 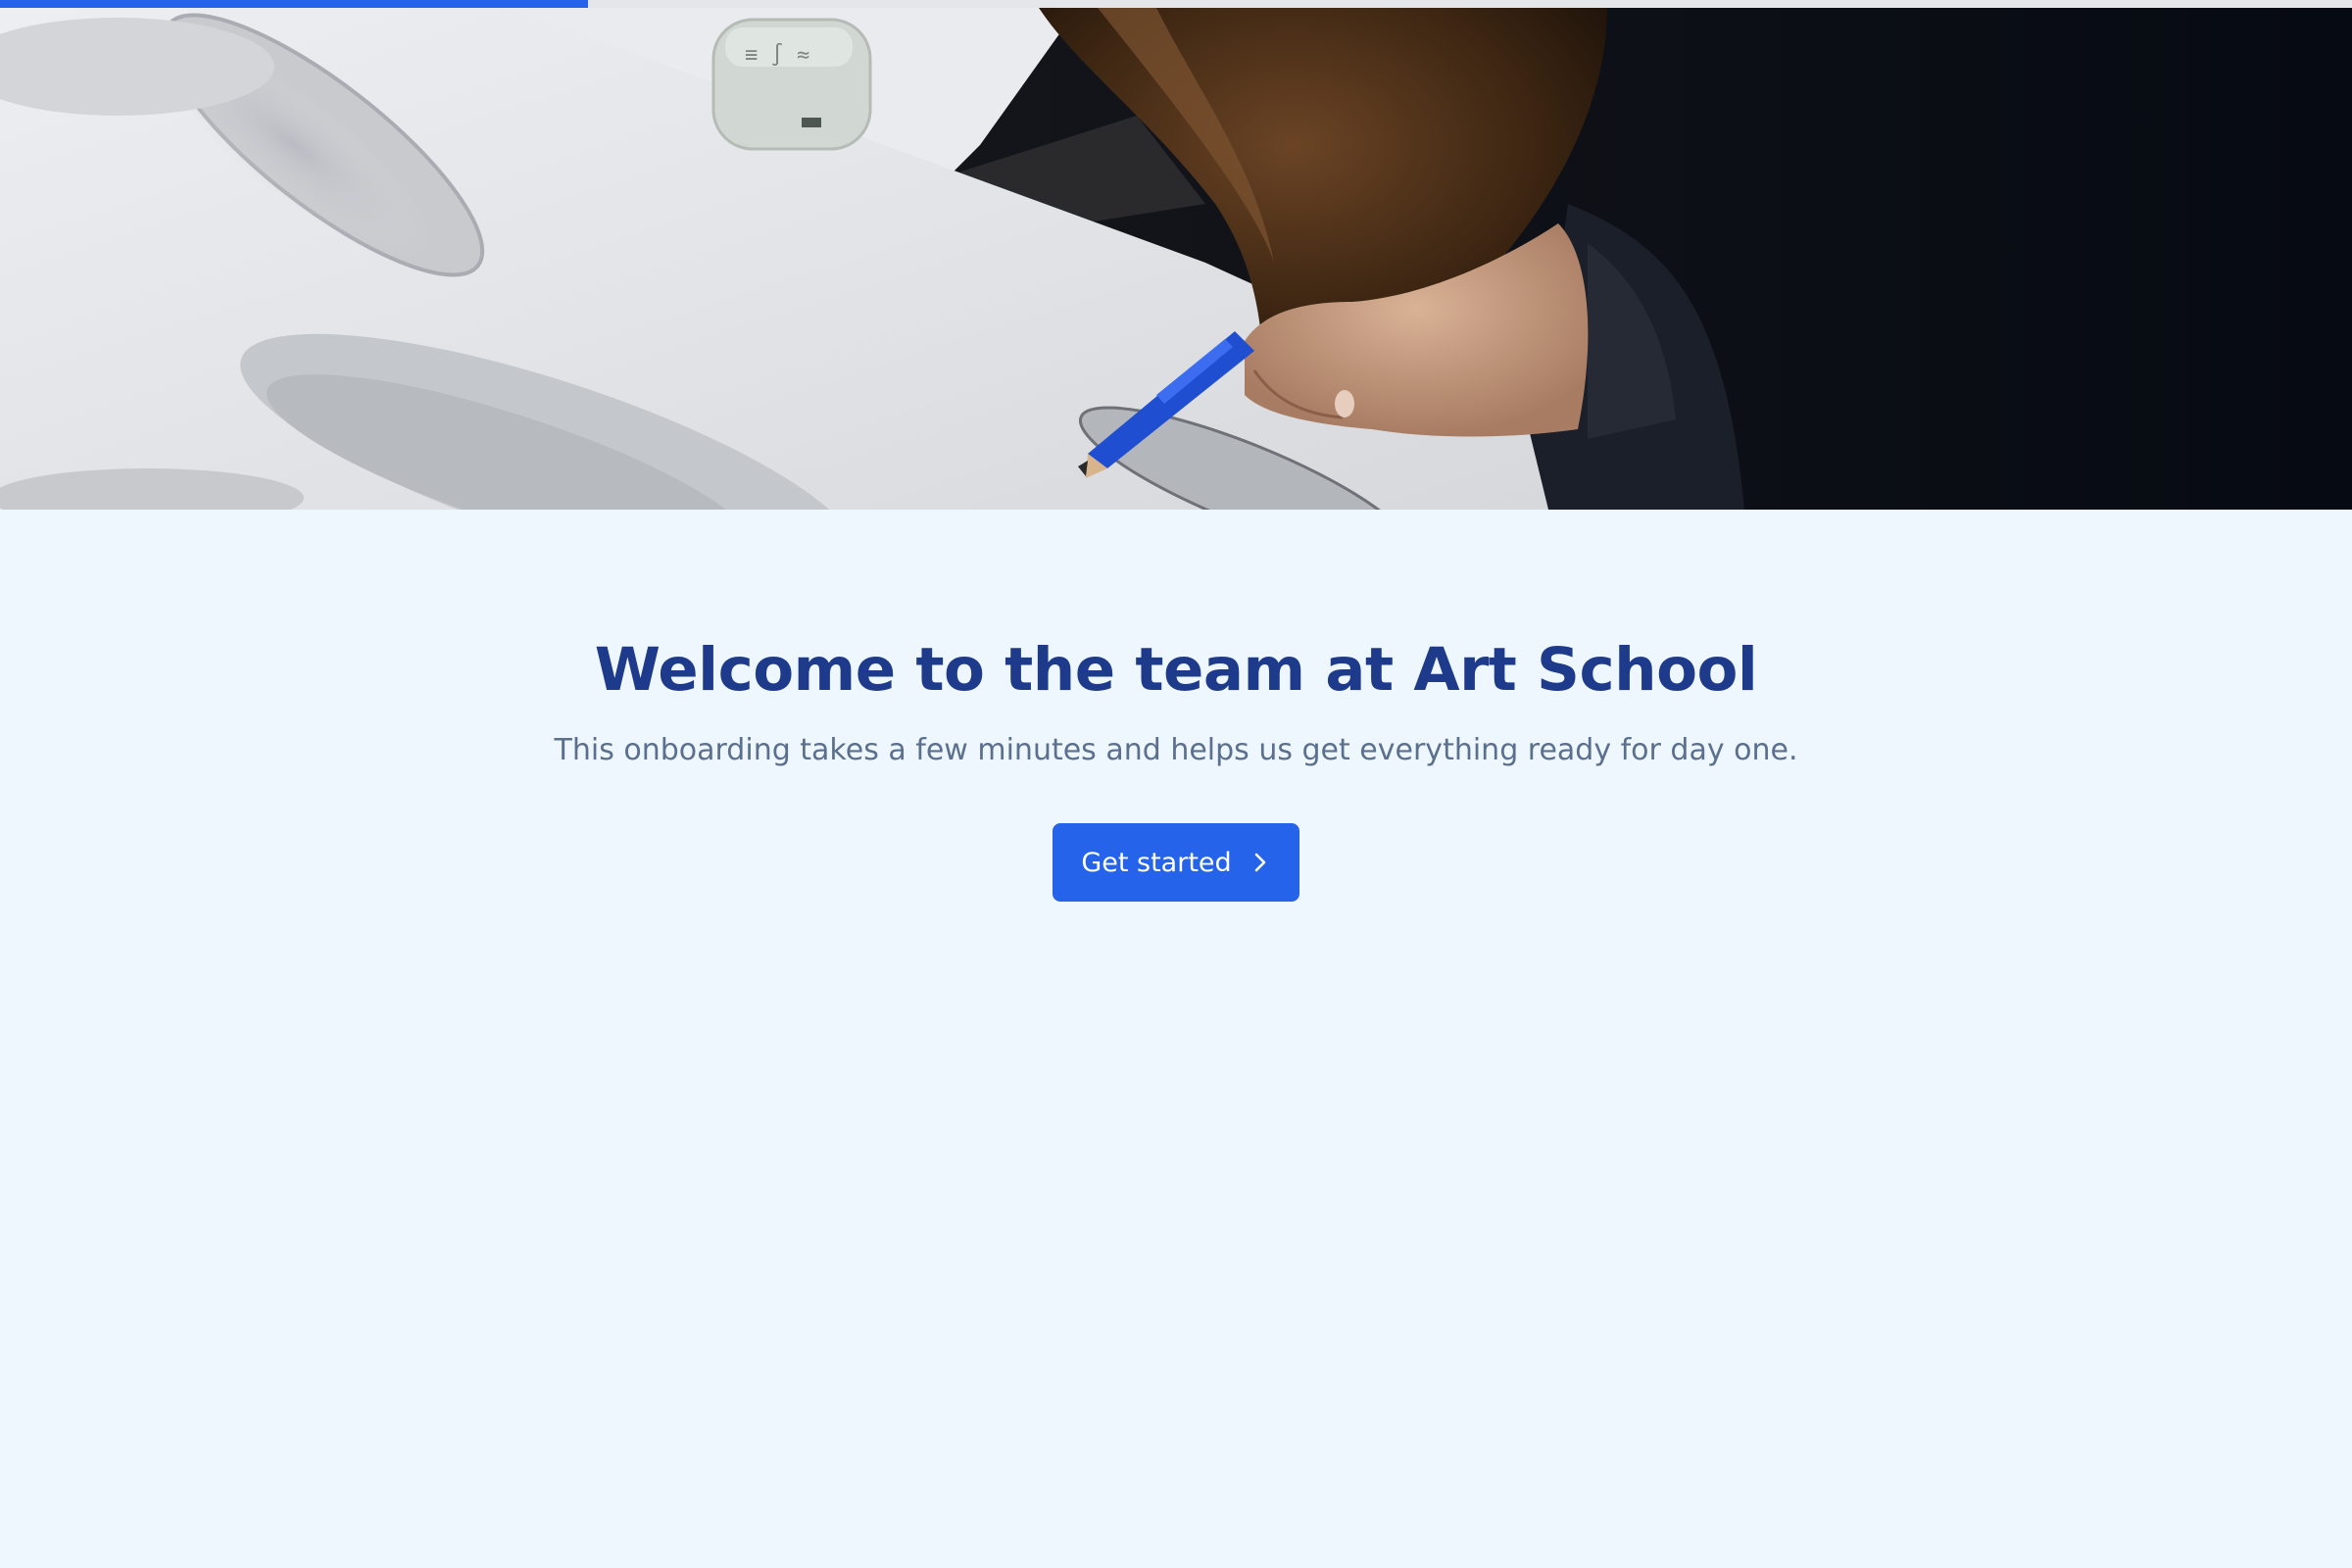 I want to click on onboarding-progress-bar, so click(x=1176, y=4).